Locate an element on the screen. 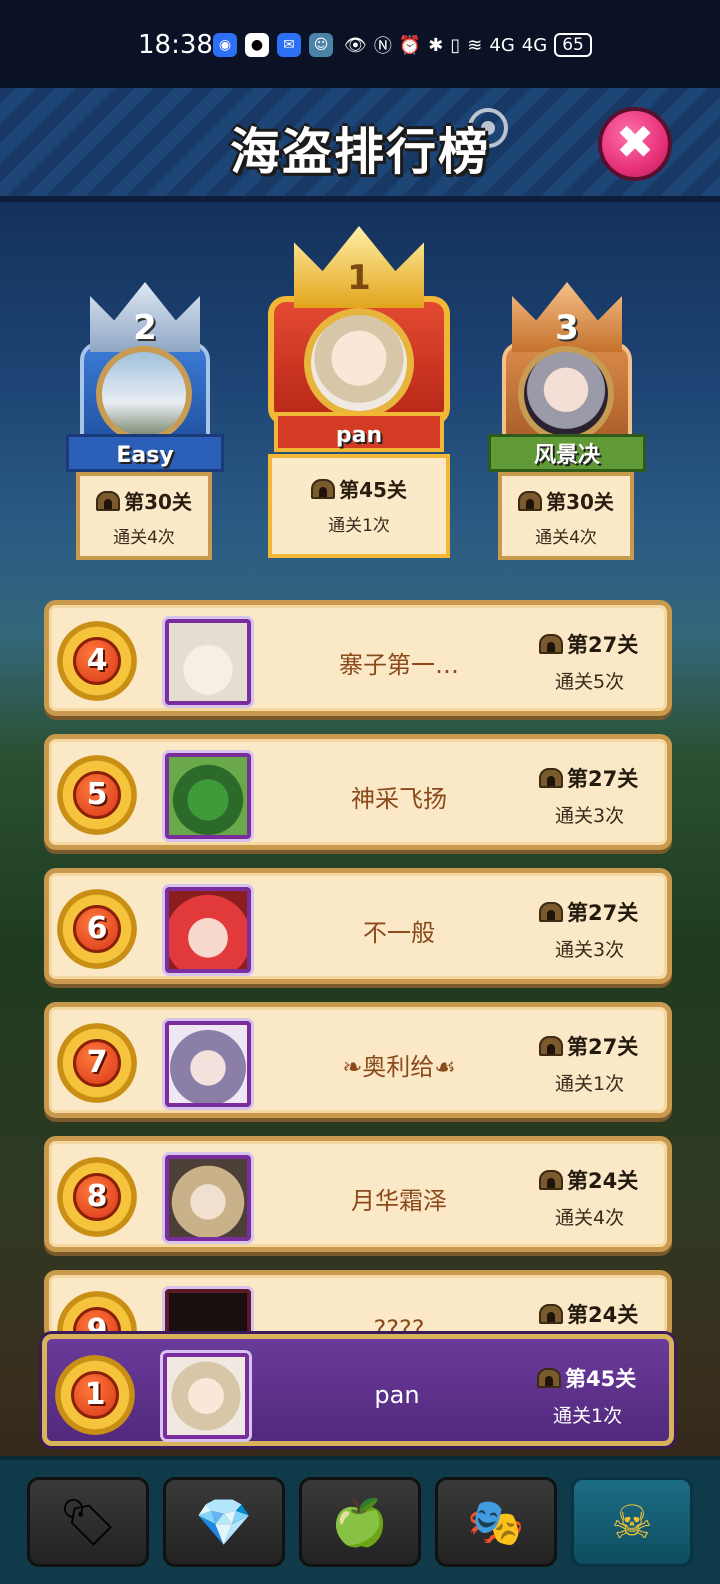 This screenshot has height=1584, width=720. rank-medal-icon: 5 is located at coordinates (97, 795).